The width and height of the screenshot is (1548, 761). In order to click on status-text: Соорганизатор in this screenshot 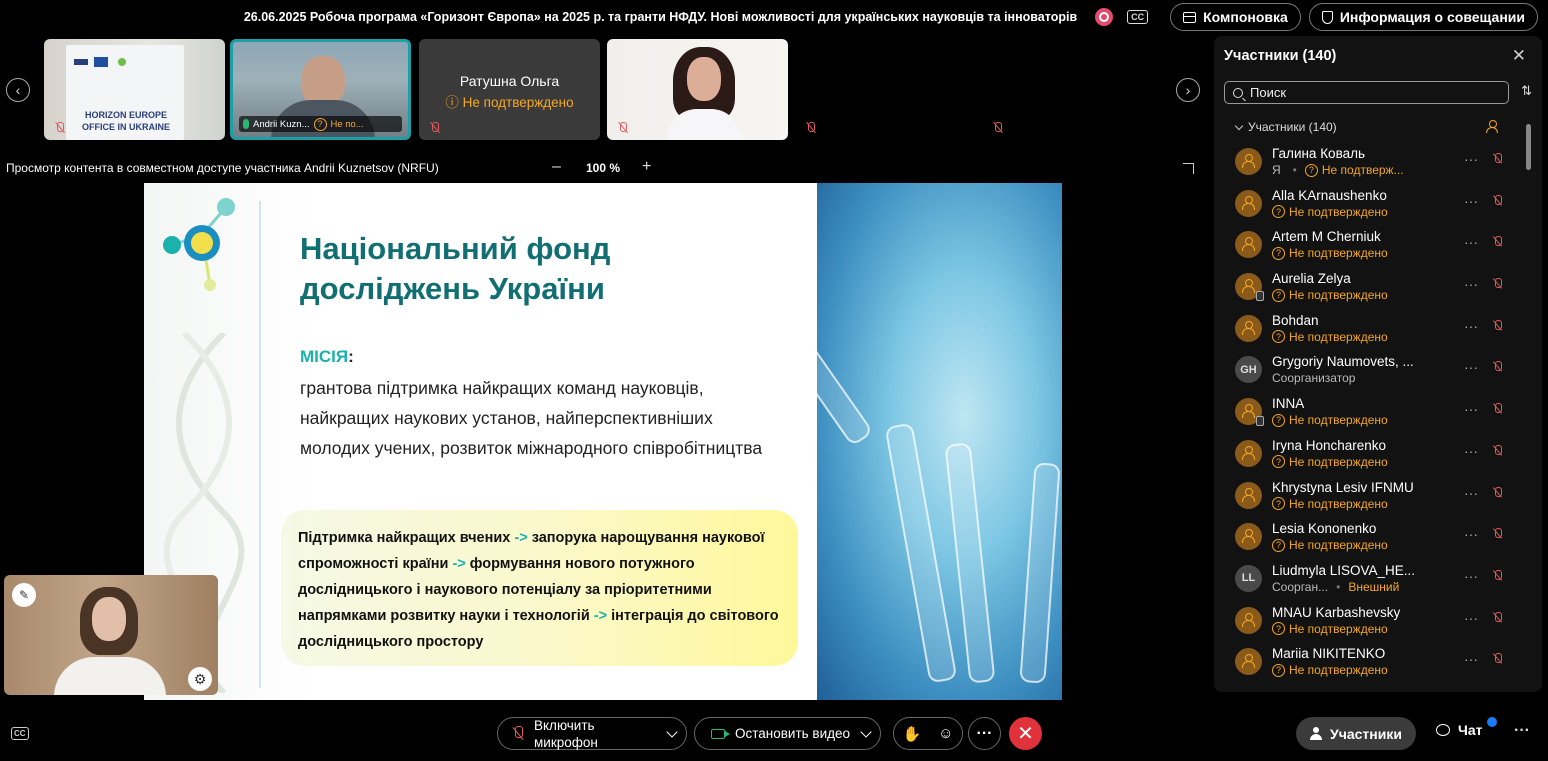, I will do `click(1314, 378)`.